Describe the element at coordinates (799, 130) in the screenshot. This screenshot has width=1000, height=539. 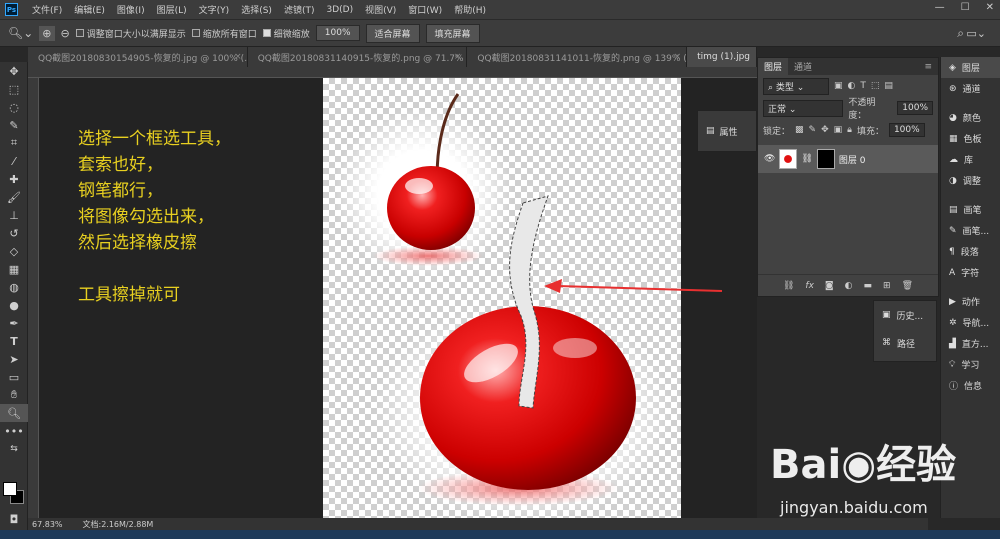
I see `lock-transparency-icon: ▩` at that location.